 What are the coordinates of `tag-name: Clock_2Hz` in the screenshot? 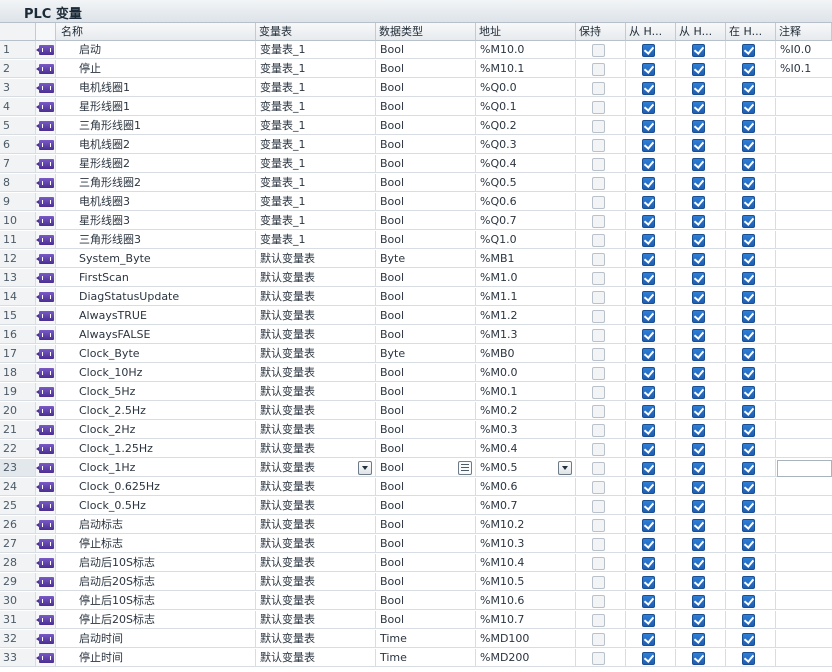 It's located at (156, 430).